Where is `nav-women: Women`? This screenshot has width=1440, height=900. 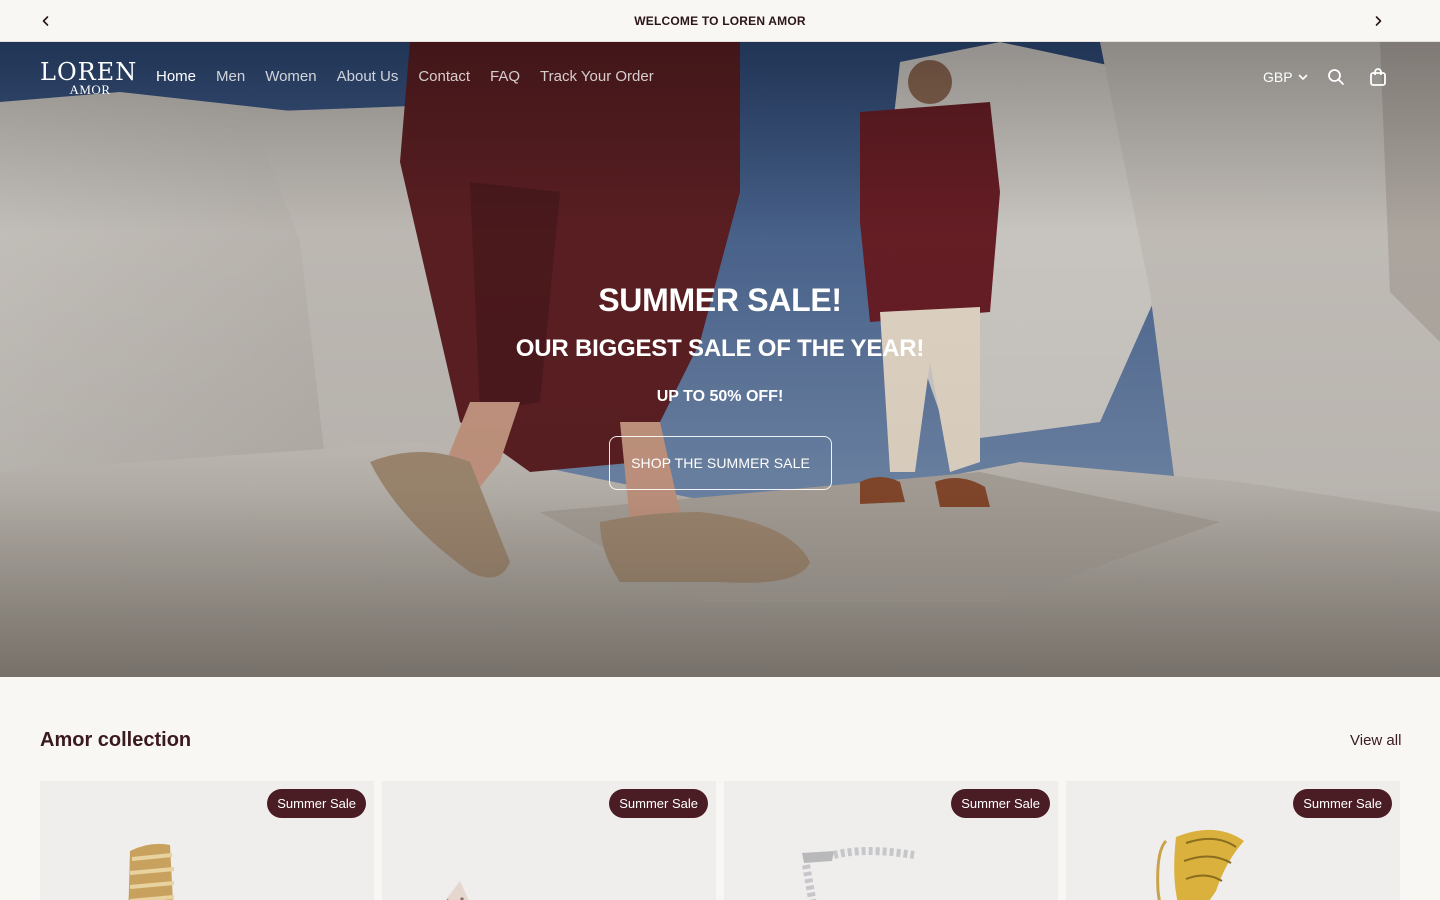
nav-women: Women is located at coordinates (290, 77).